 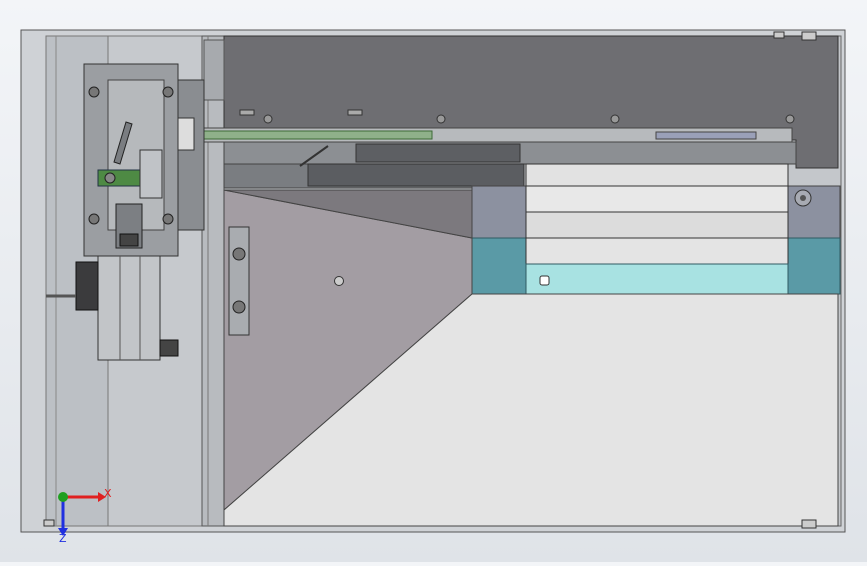 I want to click on top-left-block, so click(x=214, y=70).